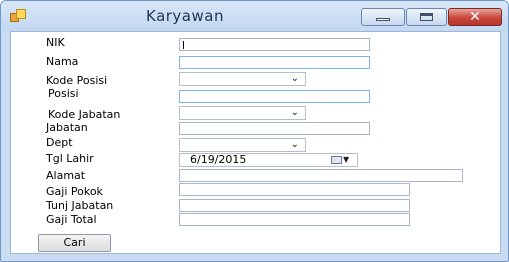  I want to click on kode-posisi-label: Kode Posisi, so click(77, 80).